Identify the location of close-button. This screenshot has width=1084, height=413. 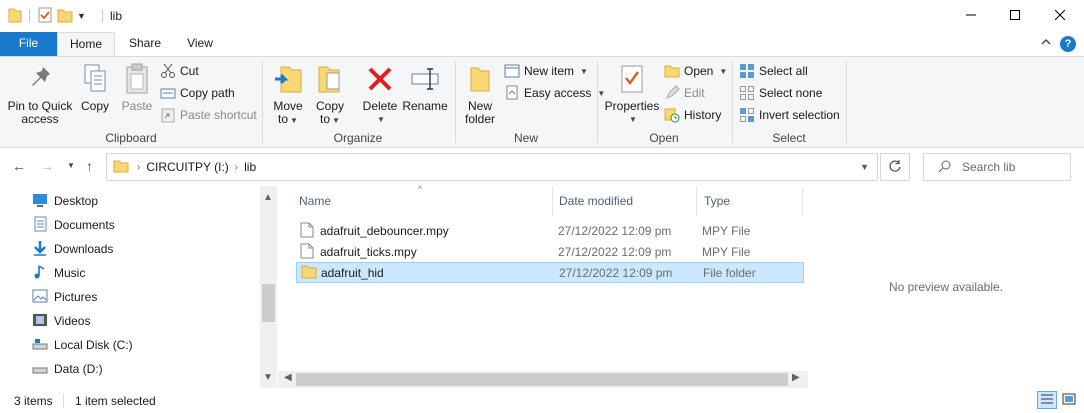
(1060, 16).